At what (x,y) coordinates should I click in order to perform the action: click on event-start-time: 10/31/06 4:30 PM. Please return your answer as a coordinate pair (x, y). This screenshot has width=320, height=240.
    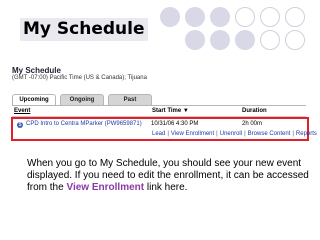
    Looking at the image, I should click on (175, 124).